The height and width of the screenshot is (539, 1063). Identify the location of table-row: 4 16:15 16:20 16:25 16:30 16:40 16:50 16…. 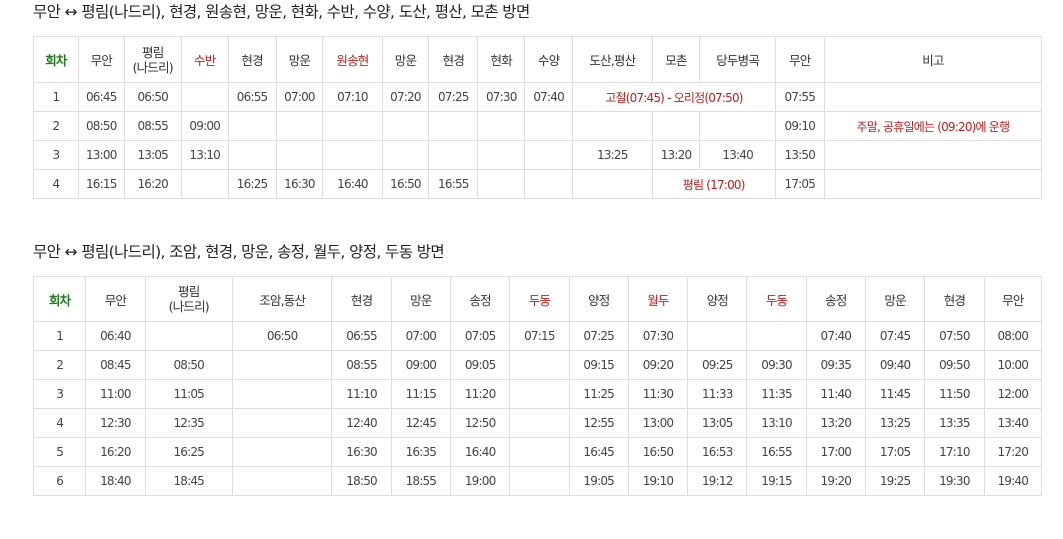
(538, 184).